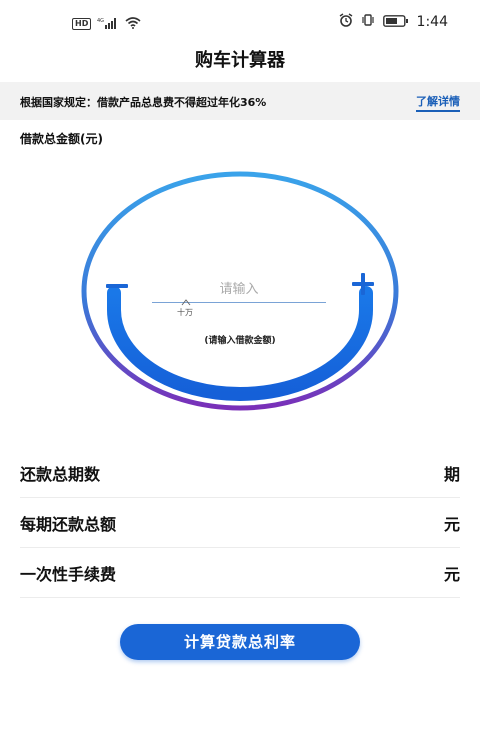 This screenshot has width=480, height=750. I want to click on signal-icon: 4G, so click(108, 23).